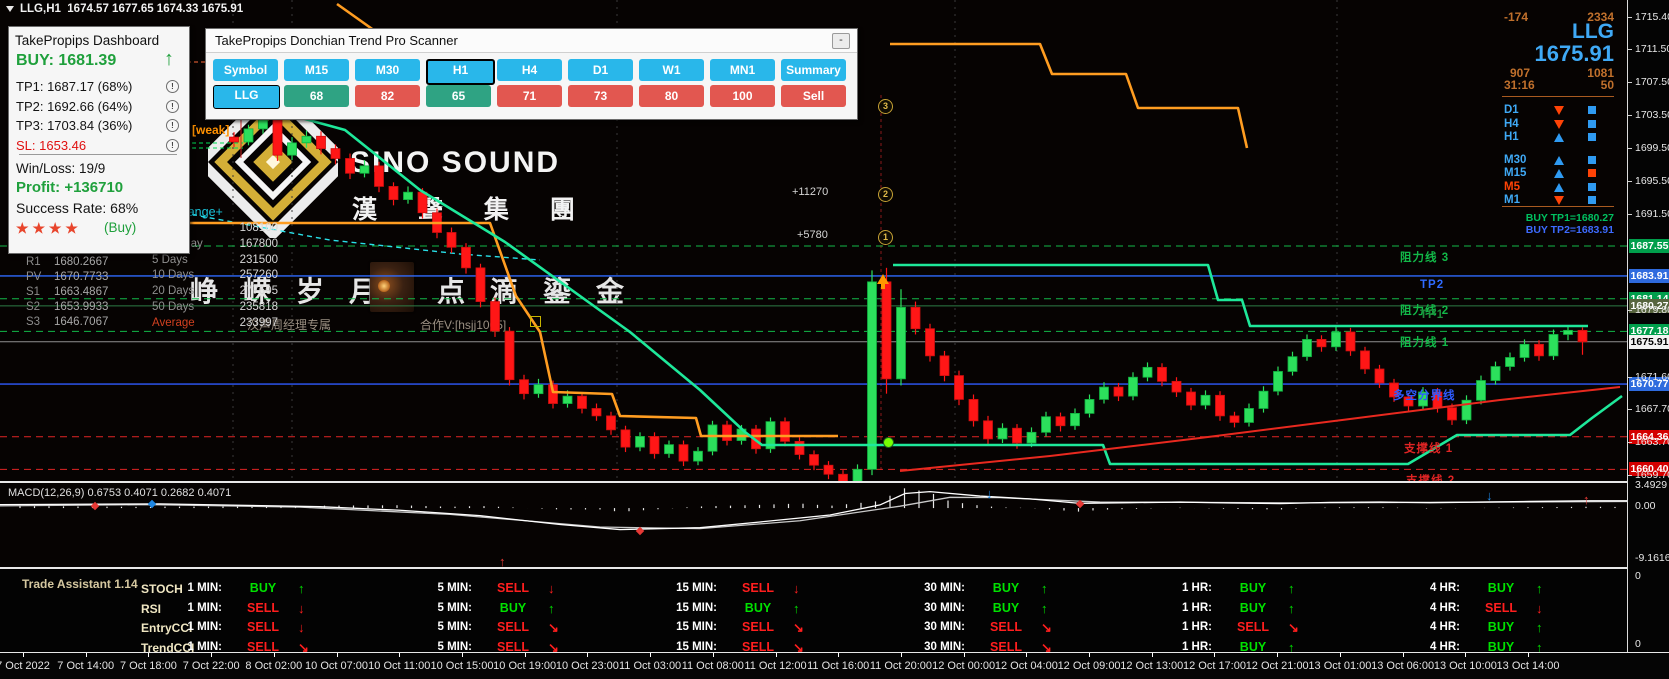 The width and height of the screenshot is (1669, 679). I want to click on bar-timer: 31:16, so click(1519, 85).